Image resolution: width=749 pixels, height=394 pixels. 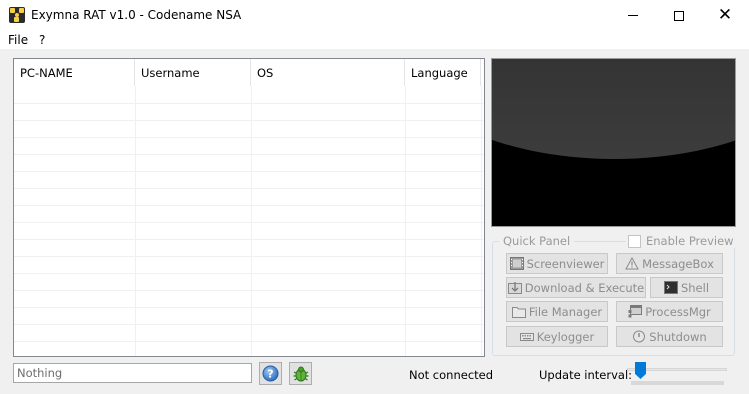 I want to click on messagebox-button: MessageBox, so click(x=669, y=263).